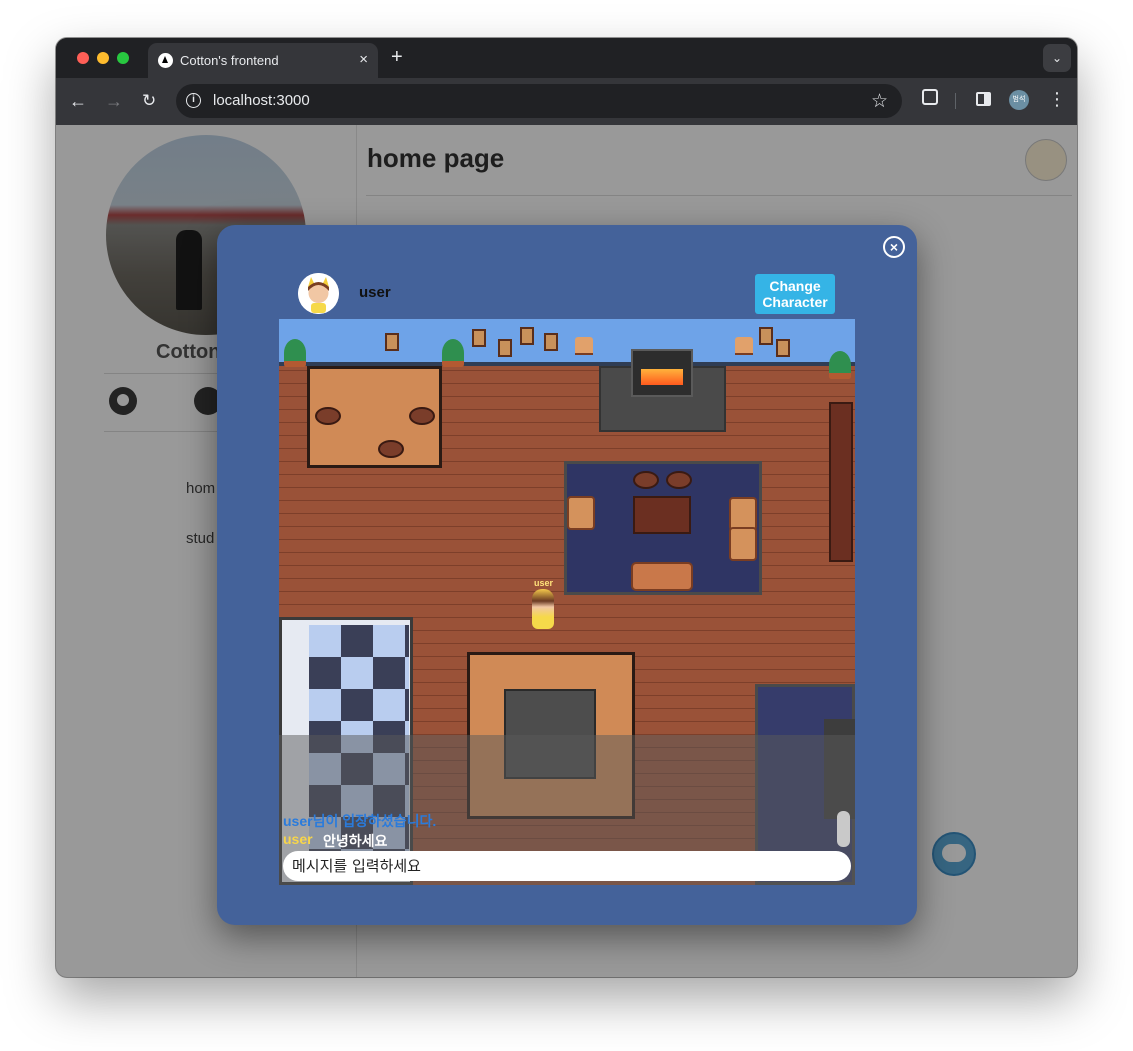 This screenshot has width=1133, height=1051. I want to click on close-icon: ×, so click(894, 247).